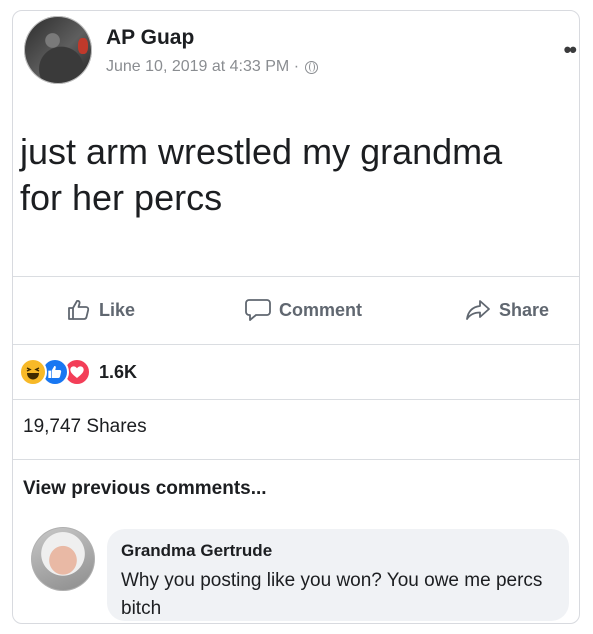 The width and height of the screenshot is (593, 634). I want to click on post-timestamp: June 10, 2019 at 4:33 PM ·, so click(202, 67).